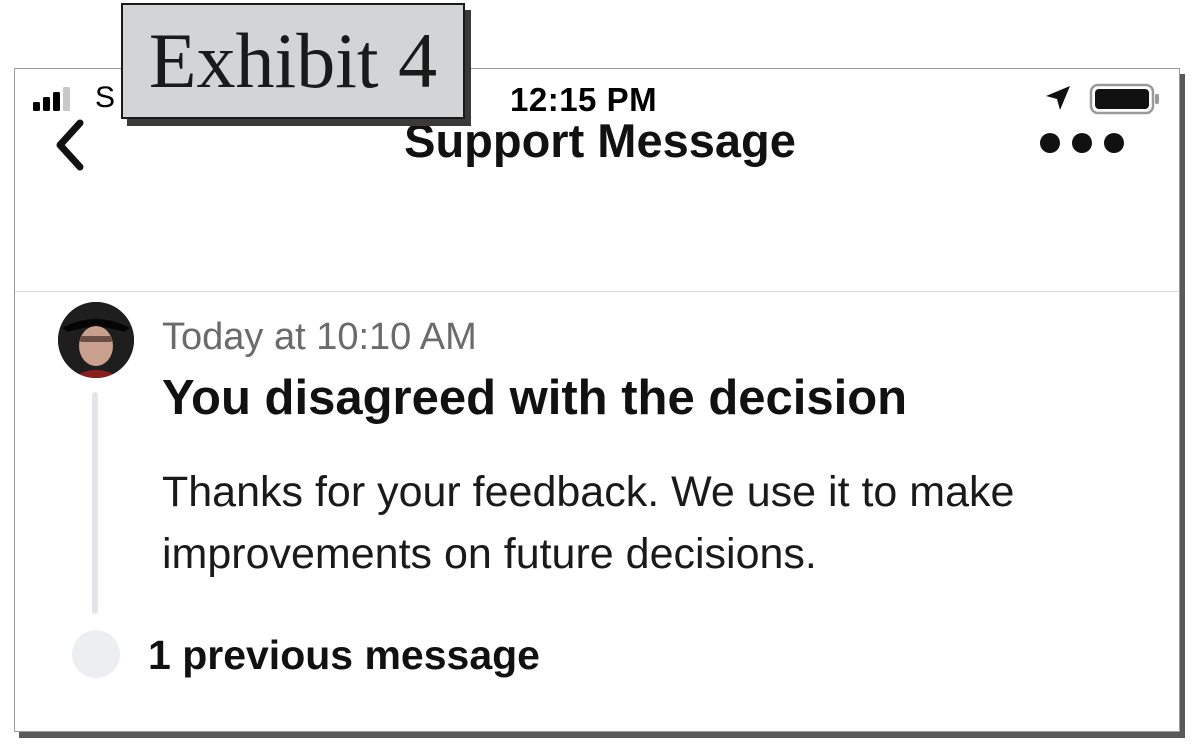  Describe the element at coordinates (319, 337) in the screenshot. I see `message-timestamp: Today at 10:10 AM` at that location.